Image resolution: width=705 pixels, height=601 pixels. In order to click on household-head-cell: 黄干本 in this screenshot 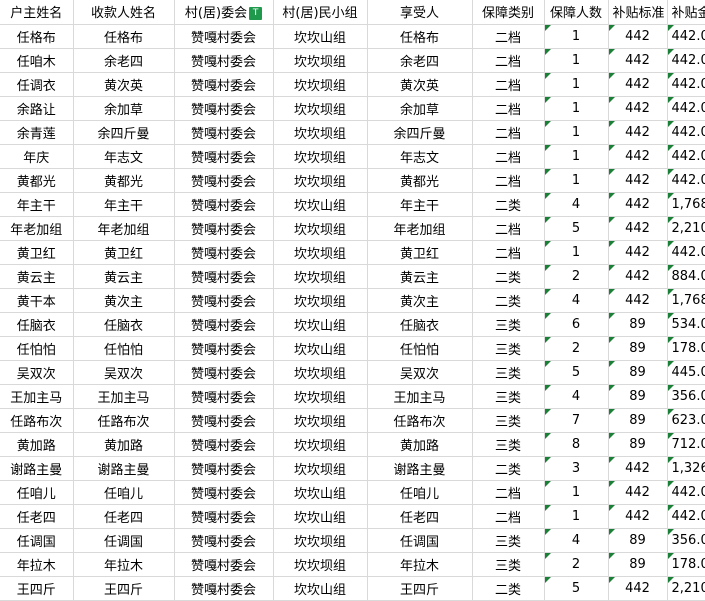, I will do `click(37, 300)`.